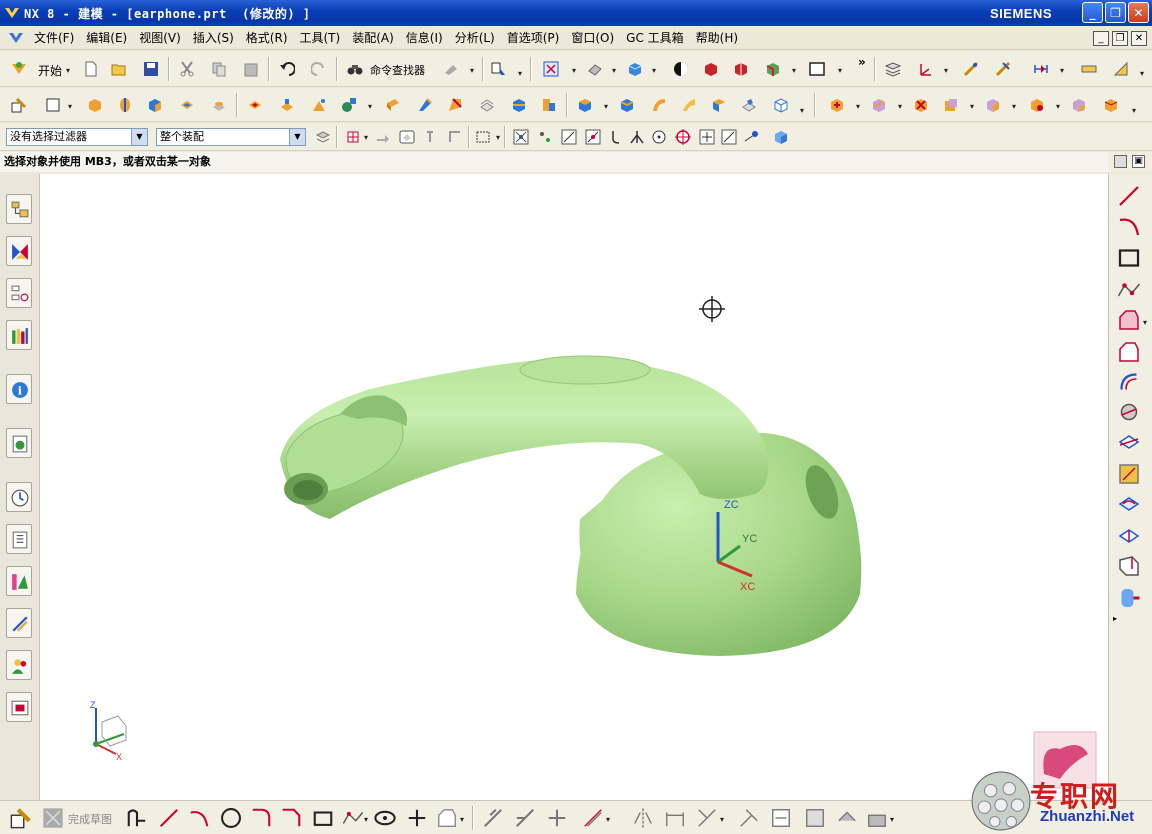 This screenshot has width=1152, height=834. I want to click on inferred-constraints-icon, so click(877, 818).